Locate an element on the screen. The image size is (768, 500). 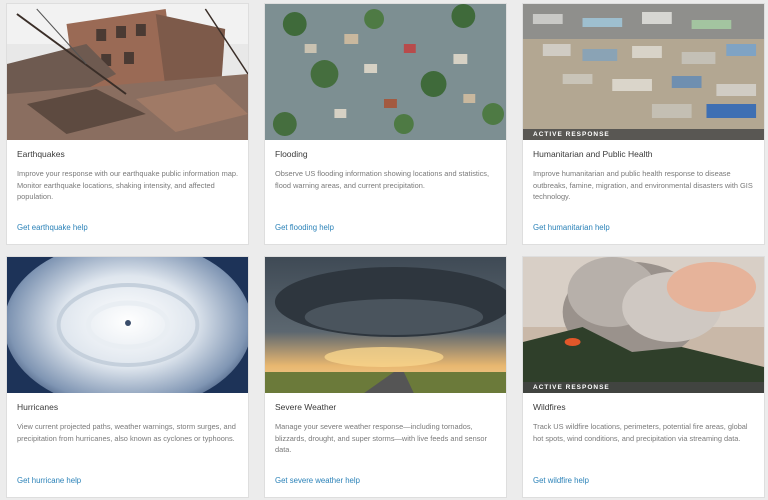
hurricane-image is located at coordinates (127, 325).